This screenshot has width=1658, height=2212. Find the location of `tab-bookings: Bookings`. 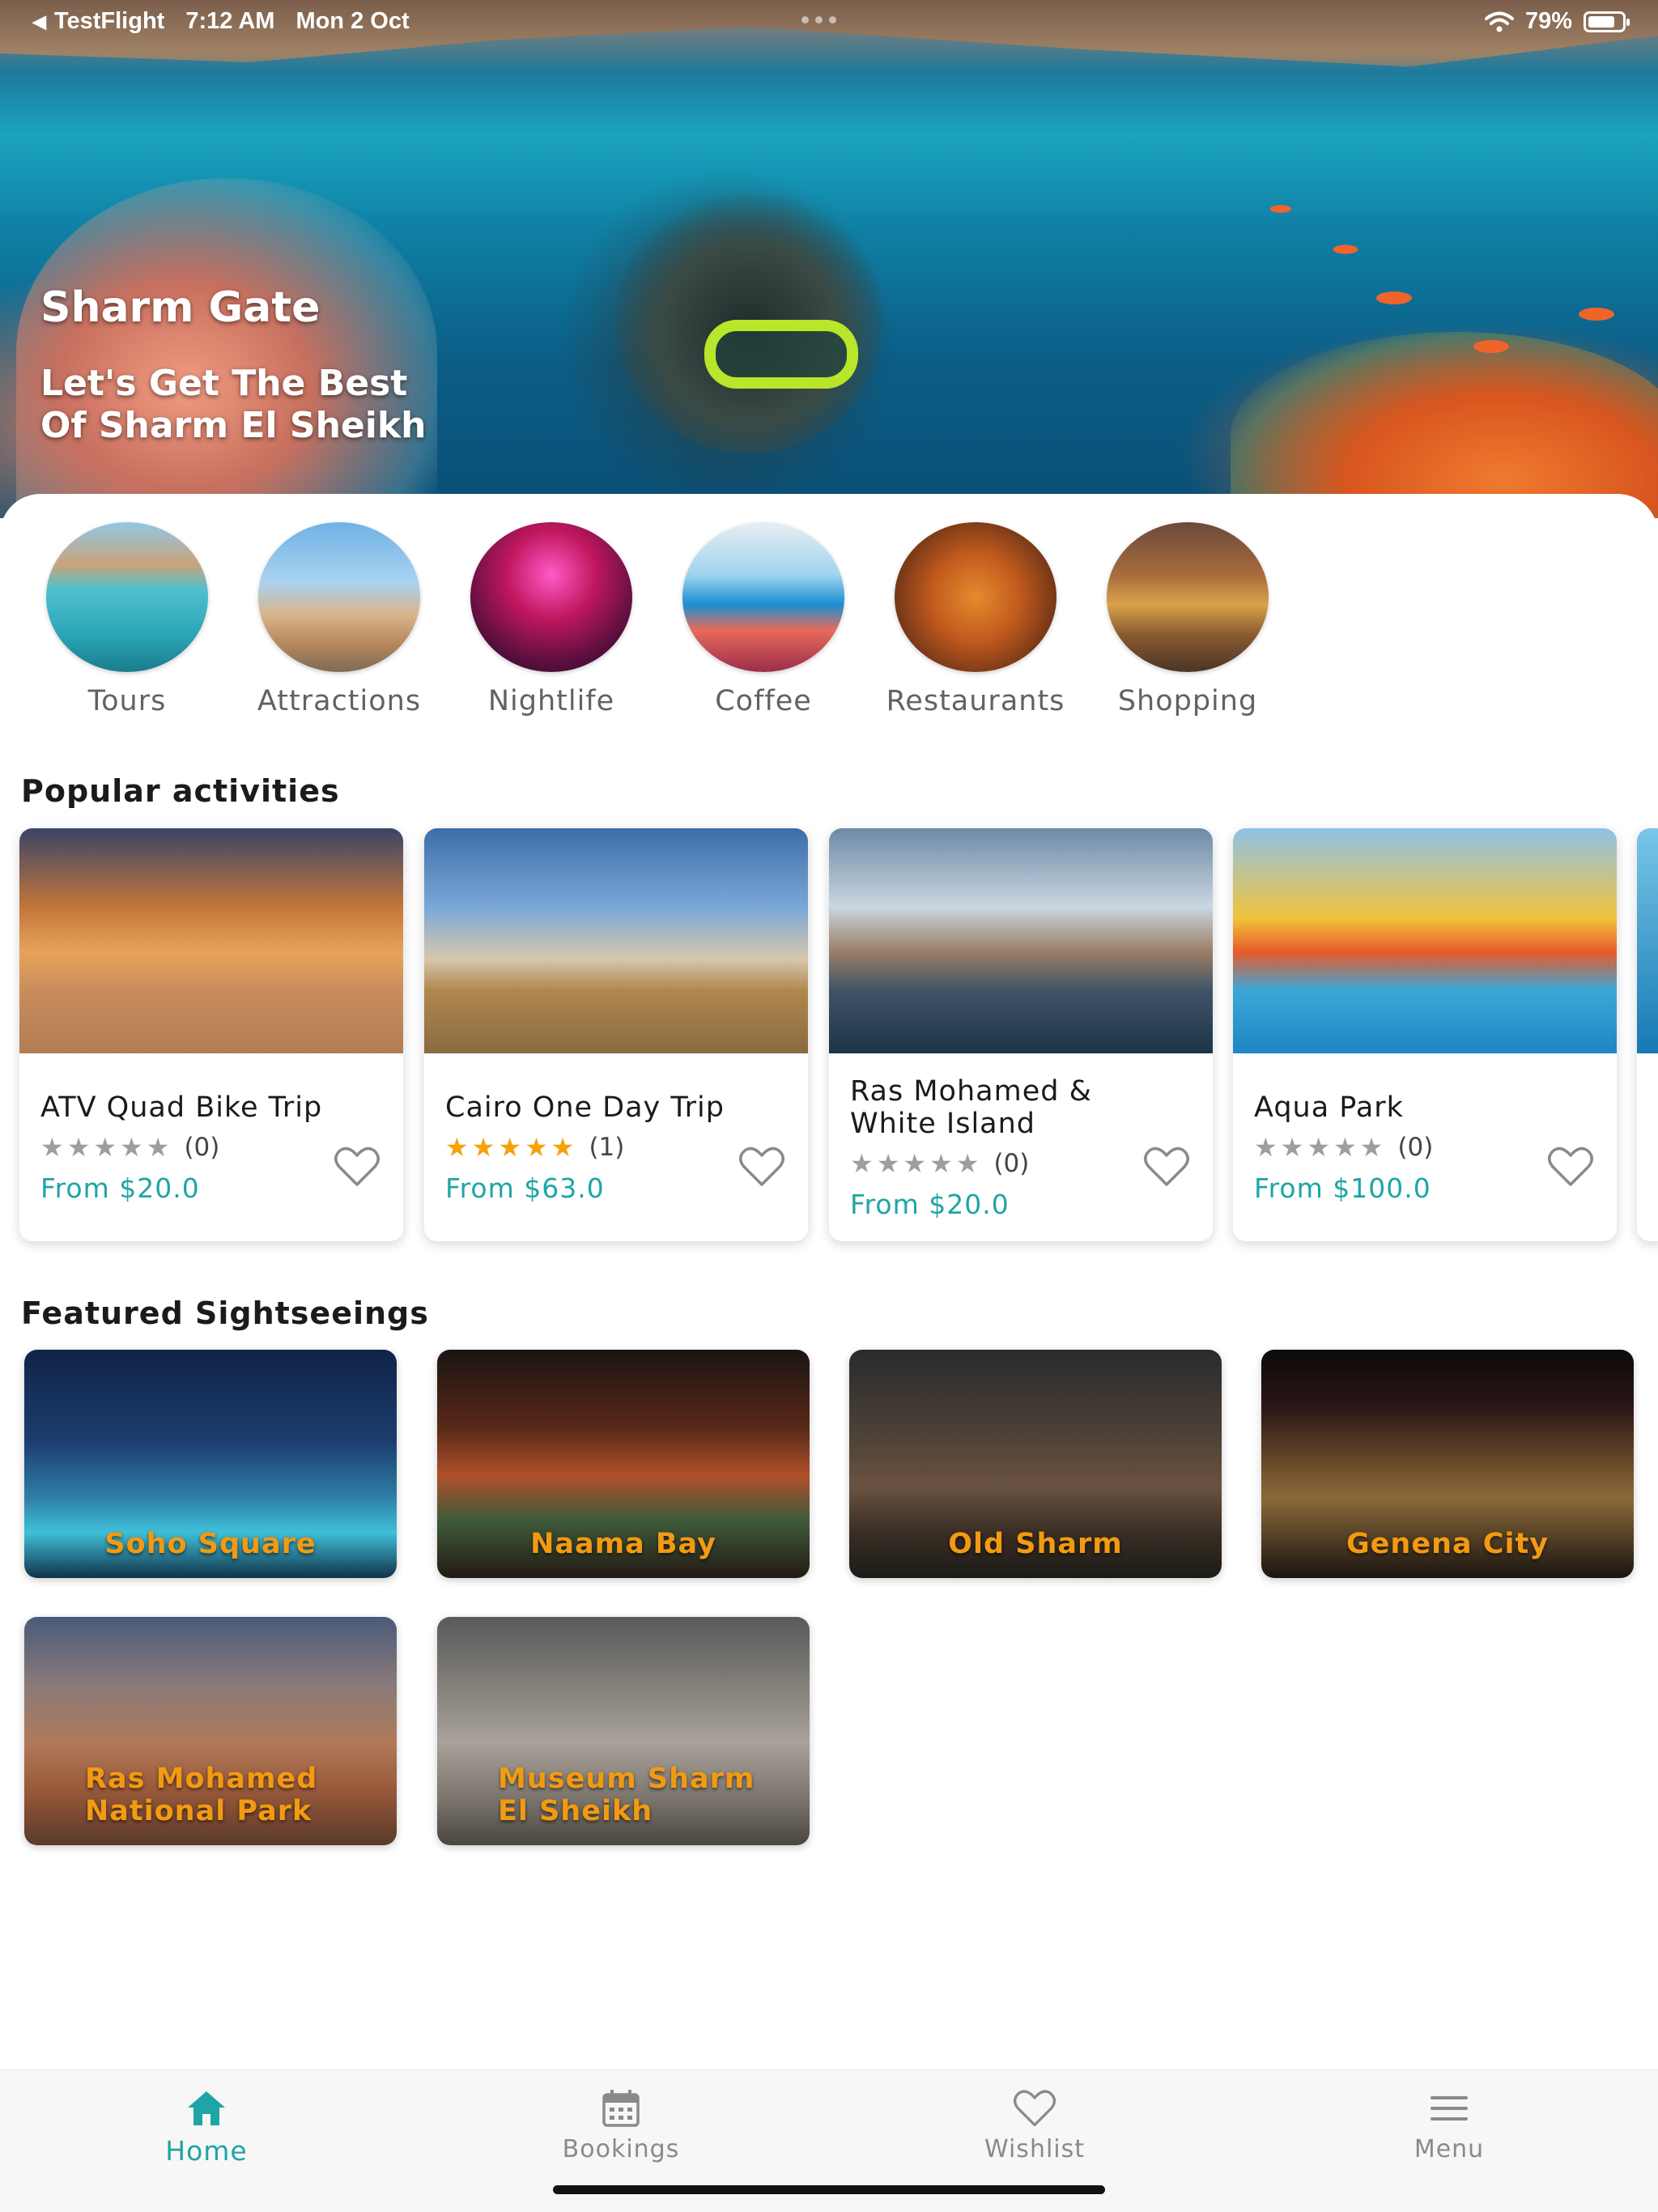

tab-bookings: Bookings is located at coordinates (621, 2126).